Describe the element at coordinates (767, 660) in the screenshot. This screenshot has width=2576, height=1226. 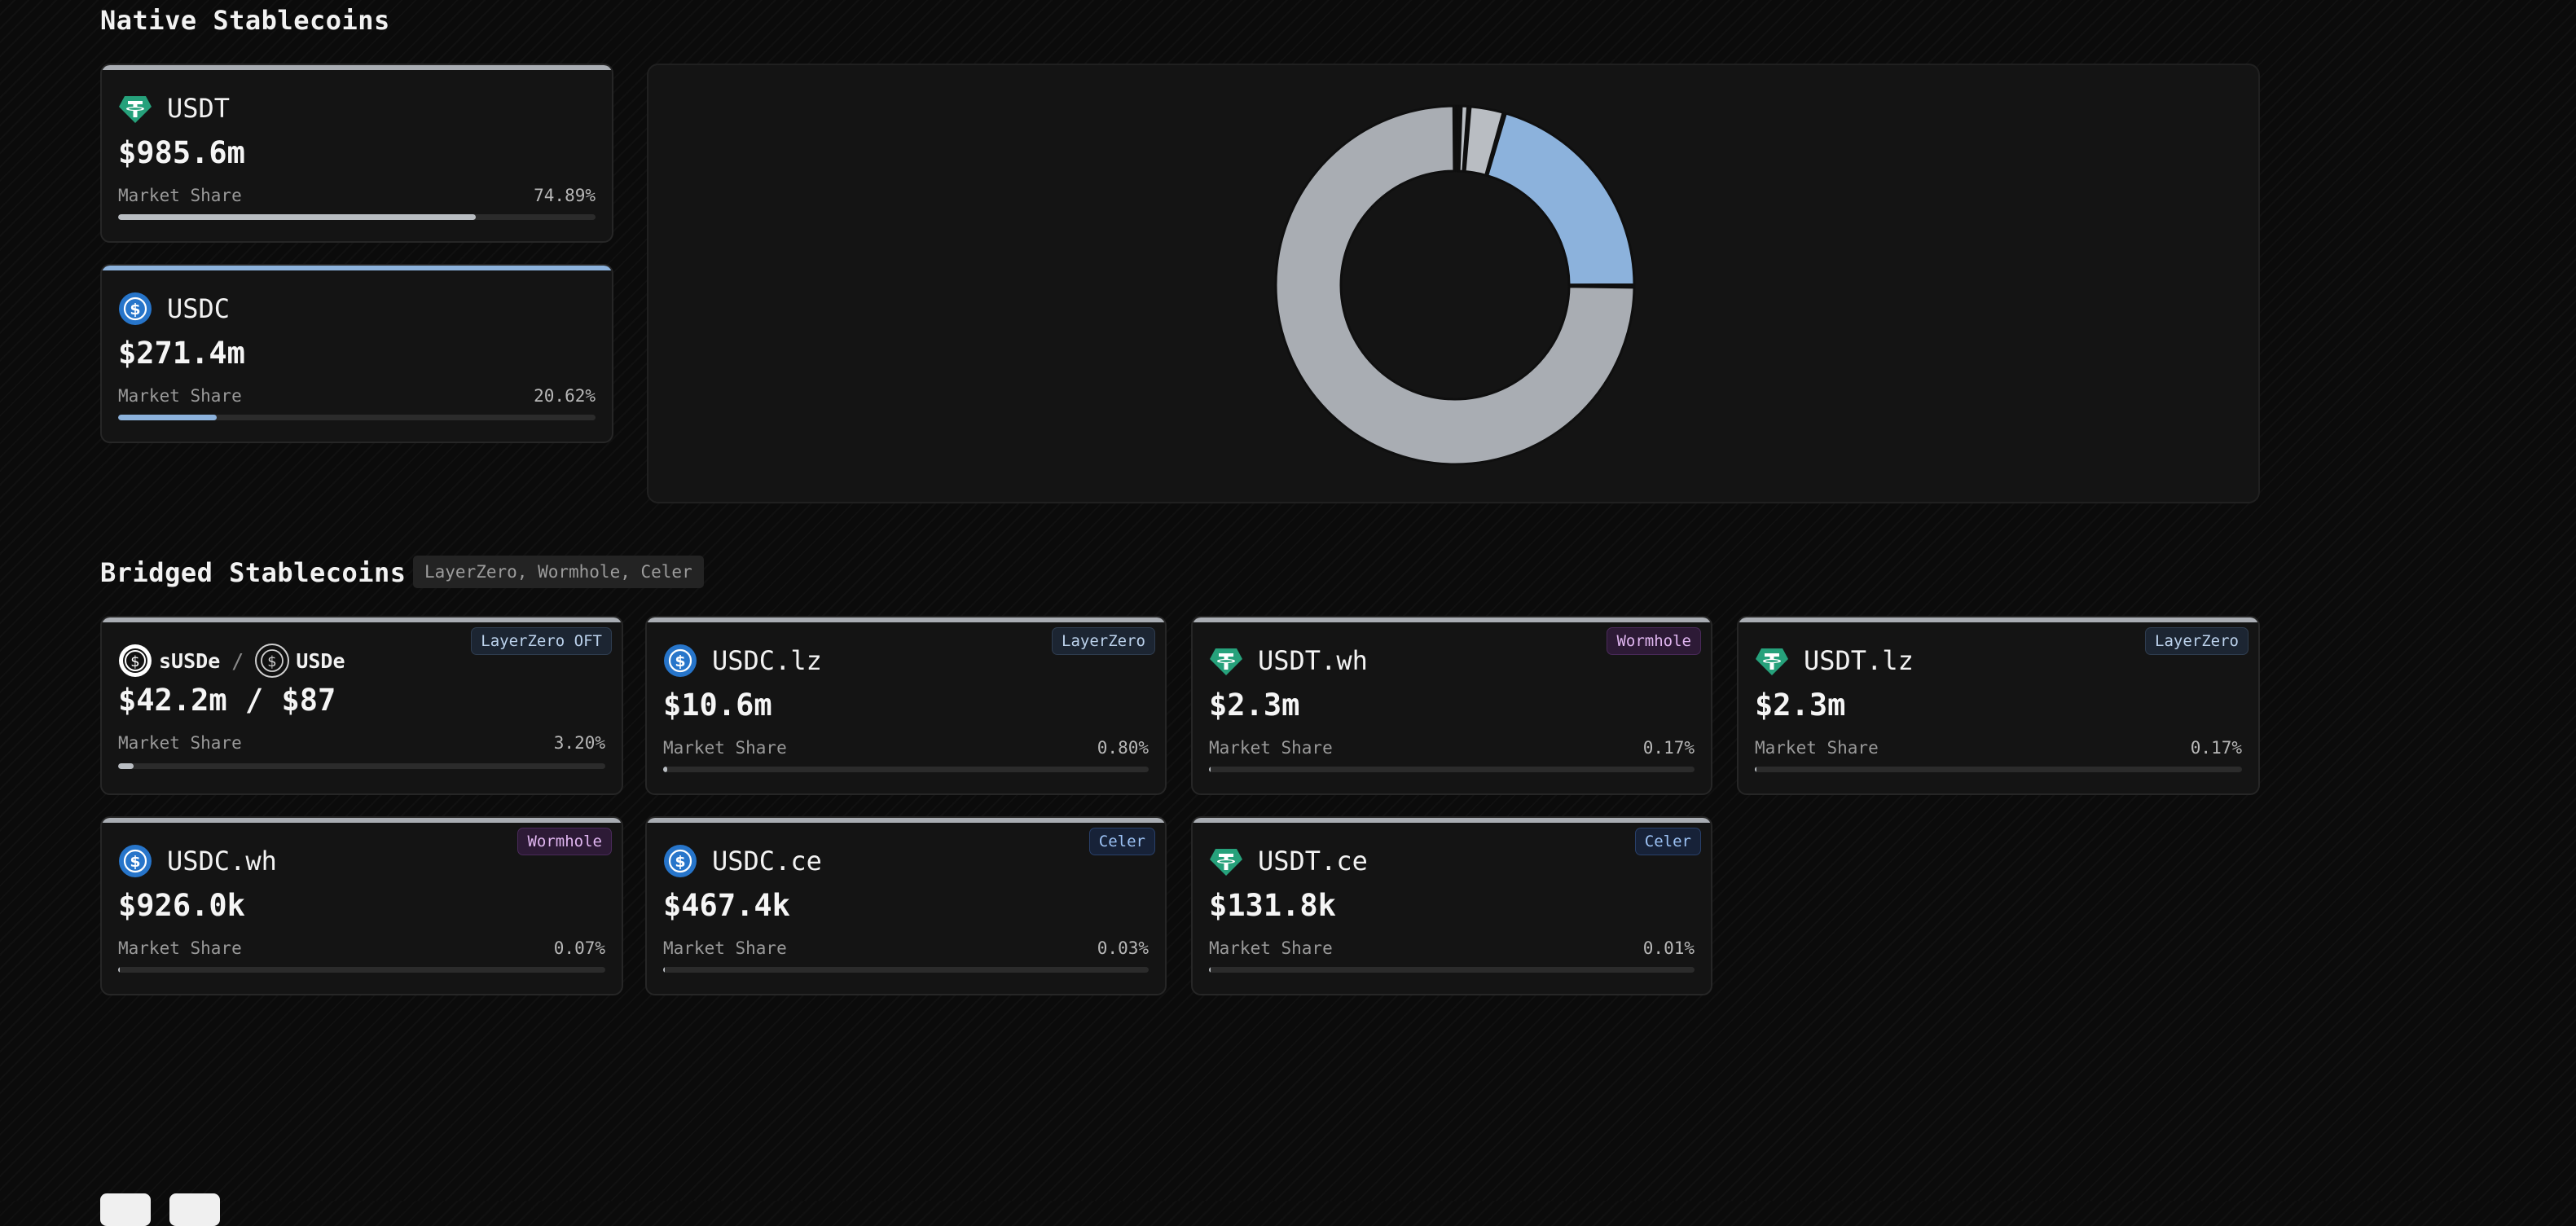
I see `coin-name: USDC.lz` at that location.